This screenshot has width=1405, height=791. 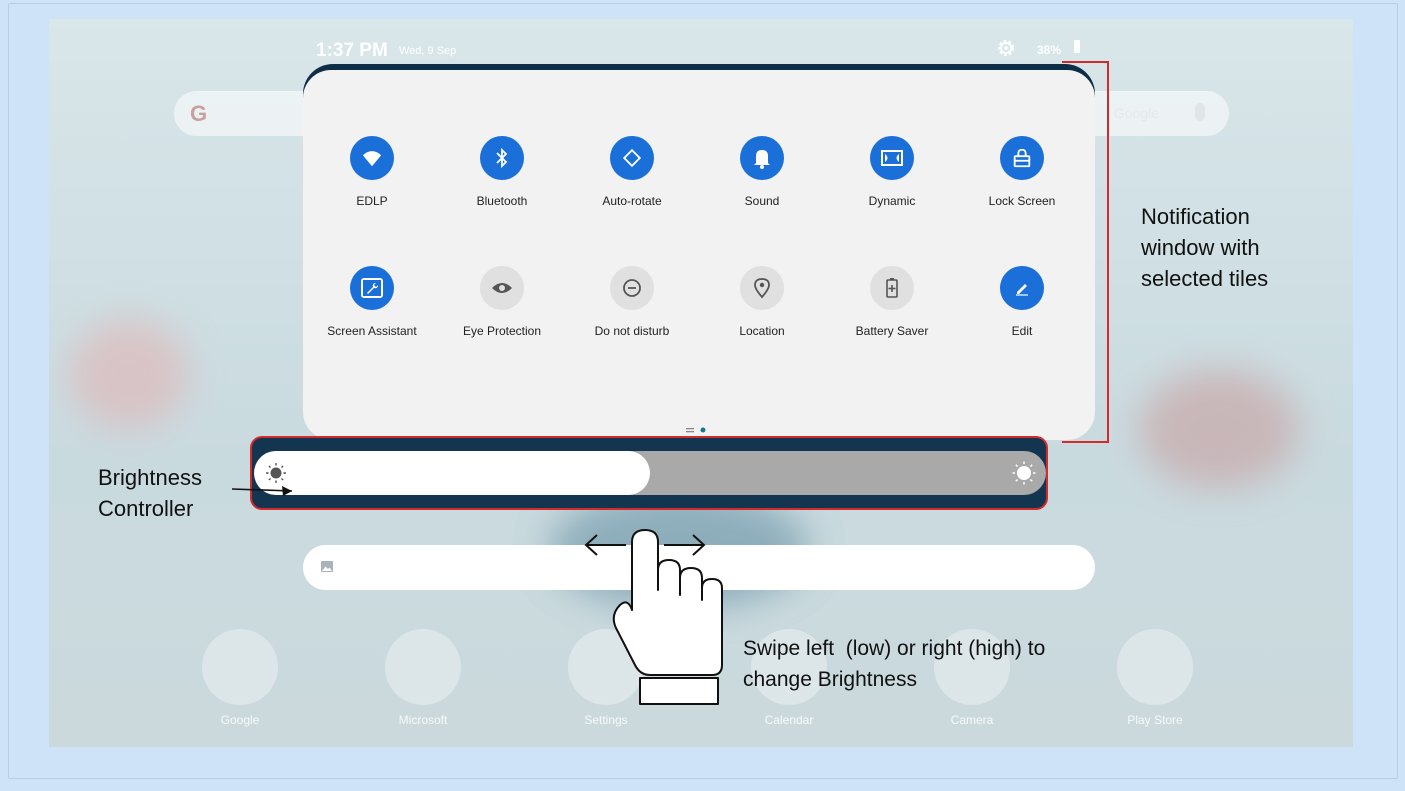 I want to click on bluetooth-icon, so click(x=502, y=158).